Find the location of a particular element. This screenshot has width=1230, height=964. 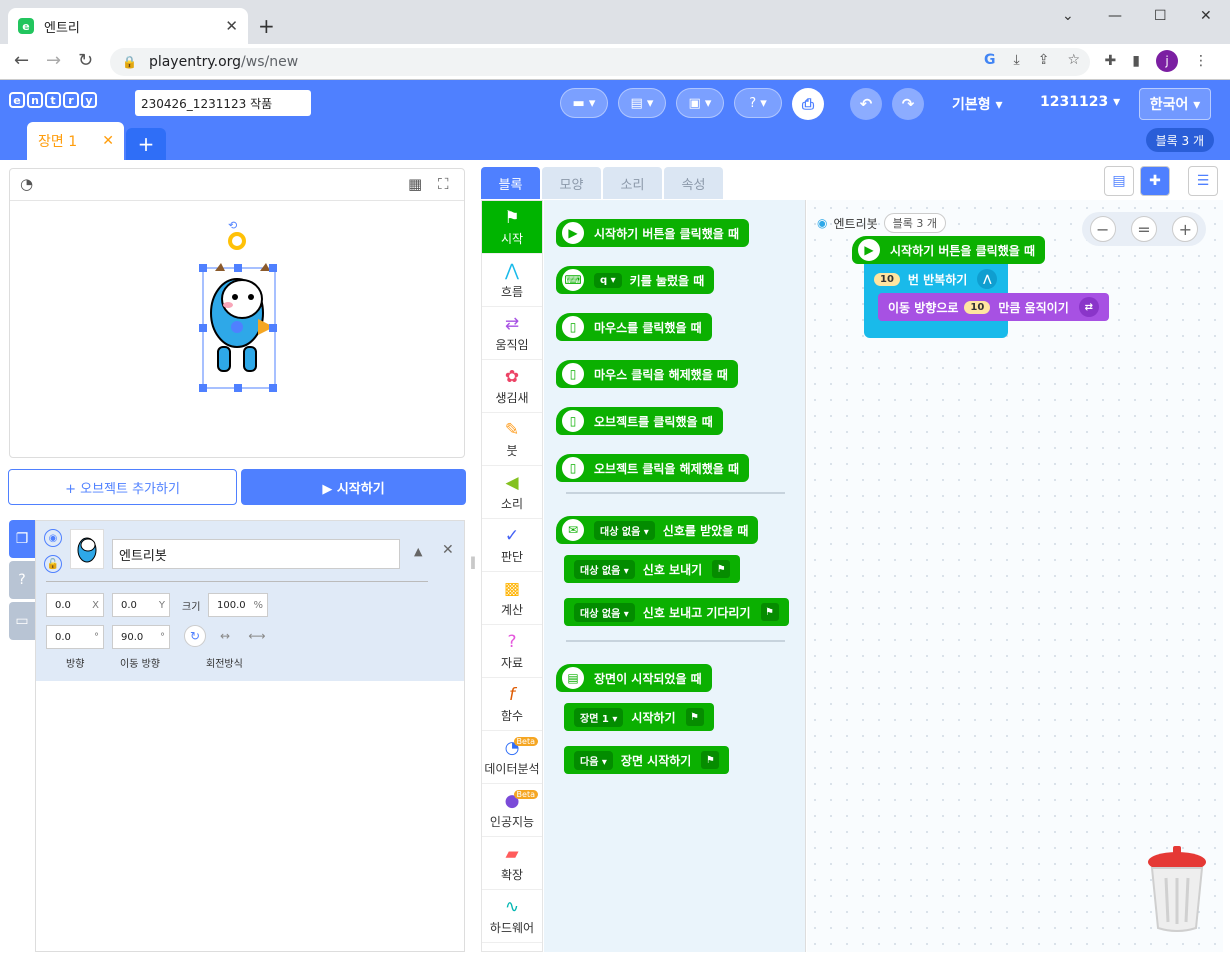

key-dropdown: q ▾ is located at coordinates (608, 280).